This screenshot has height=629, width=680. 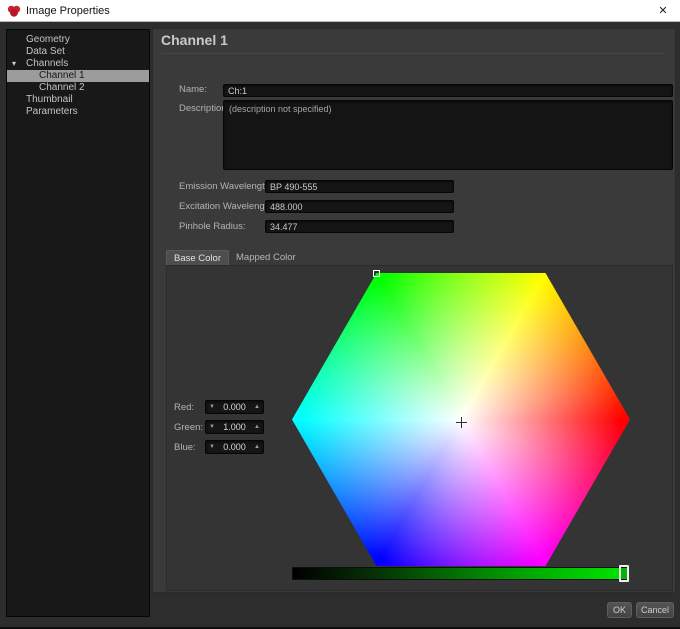 What do you see at coordinates (280, 109) in the screenshot?
I see `description-text: (description not specified)` at bounding box center [280, 109].